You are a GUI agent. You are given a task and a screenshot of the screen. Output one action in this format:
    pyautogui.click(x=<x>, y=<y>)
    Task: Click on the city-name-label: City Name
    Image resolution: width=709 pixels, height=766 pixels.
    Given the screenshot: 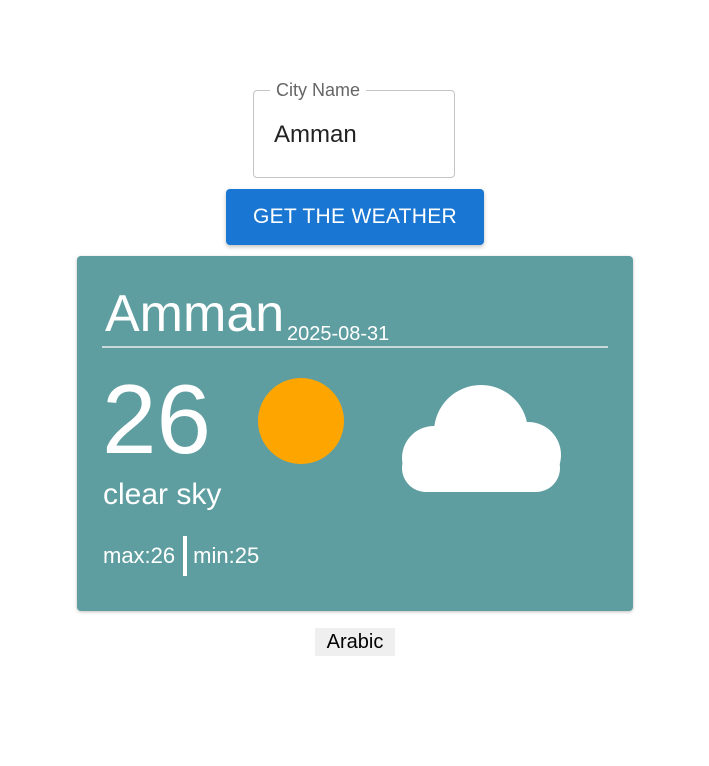 What is the action you would take?
    pyautogui.click(x=318, y=90)
    